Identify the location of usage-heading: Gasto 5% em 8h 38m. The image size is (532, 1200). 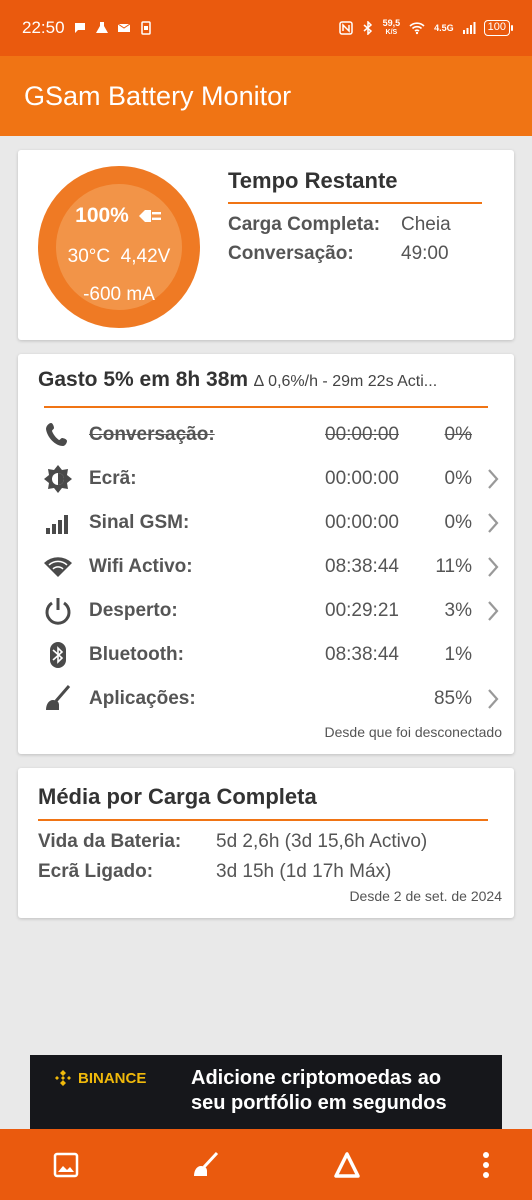
(143, 379).